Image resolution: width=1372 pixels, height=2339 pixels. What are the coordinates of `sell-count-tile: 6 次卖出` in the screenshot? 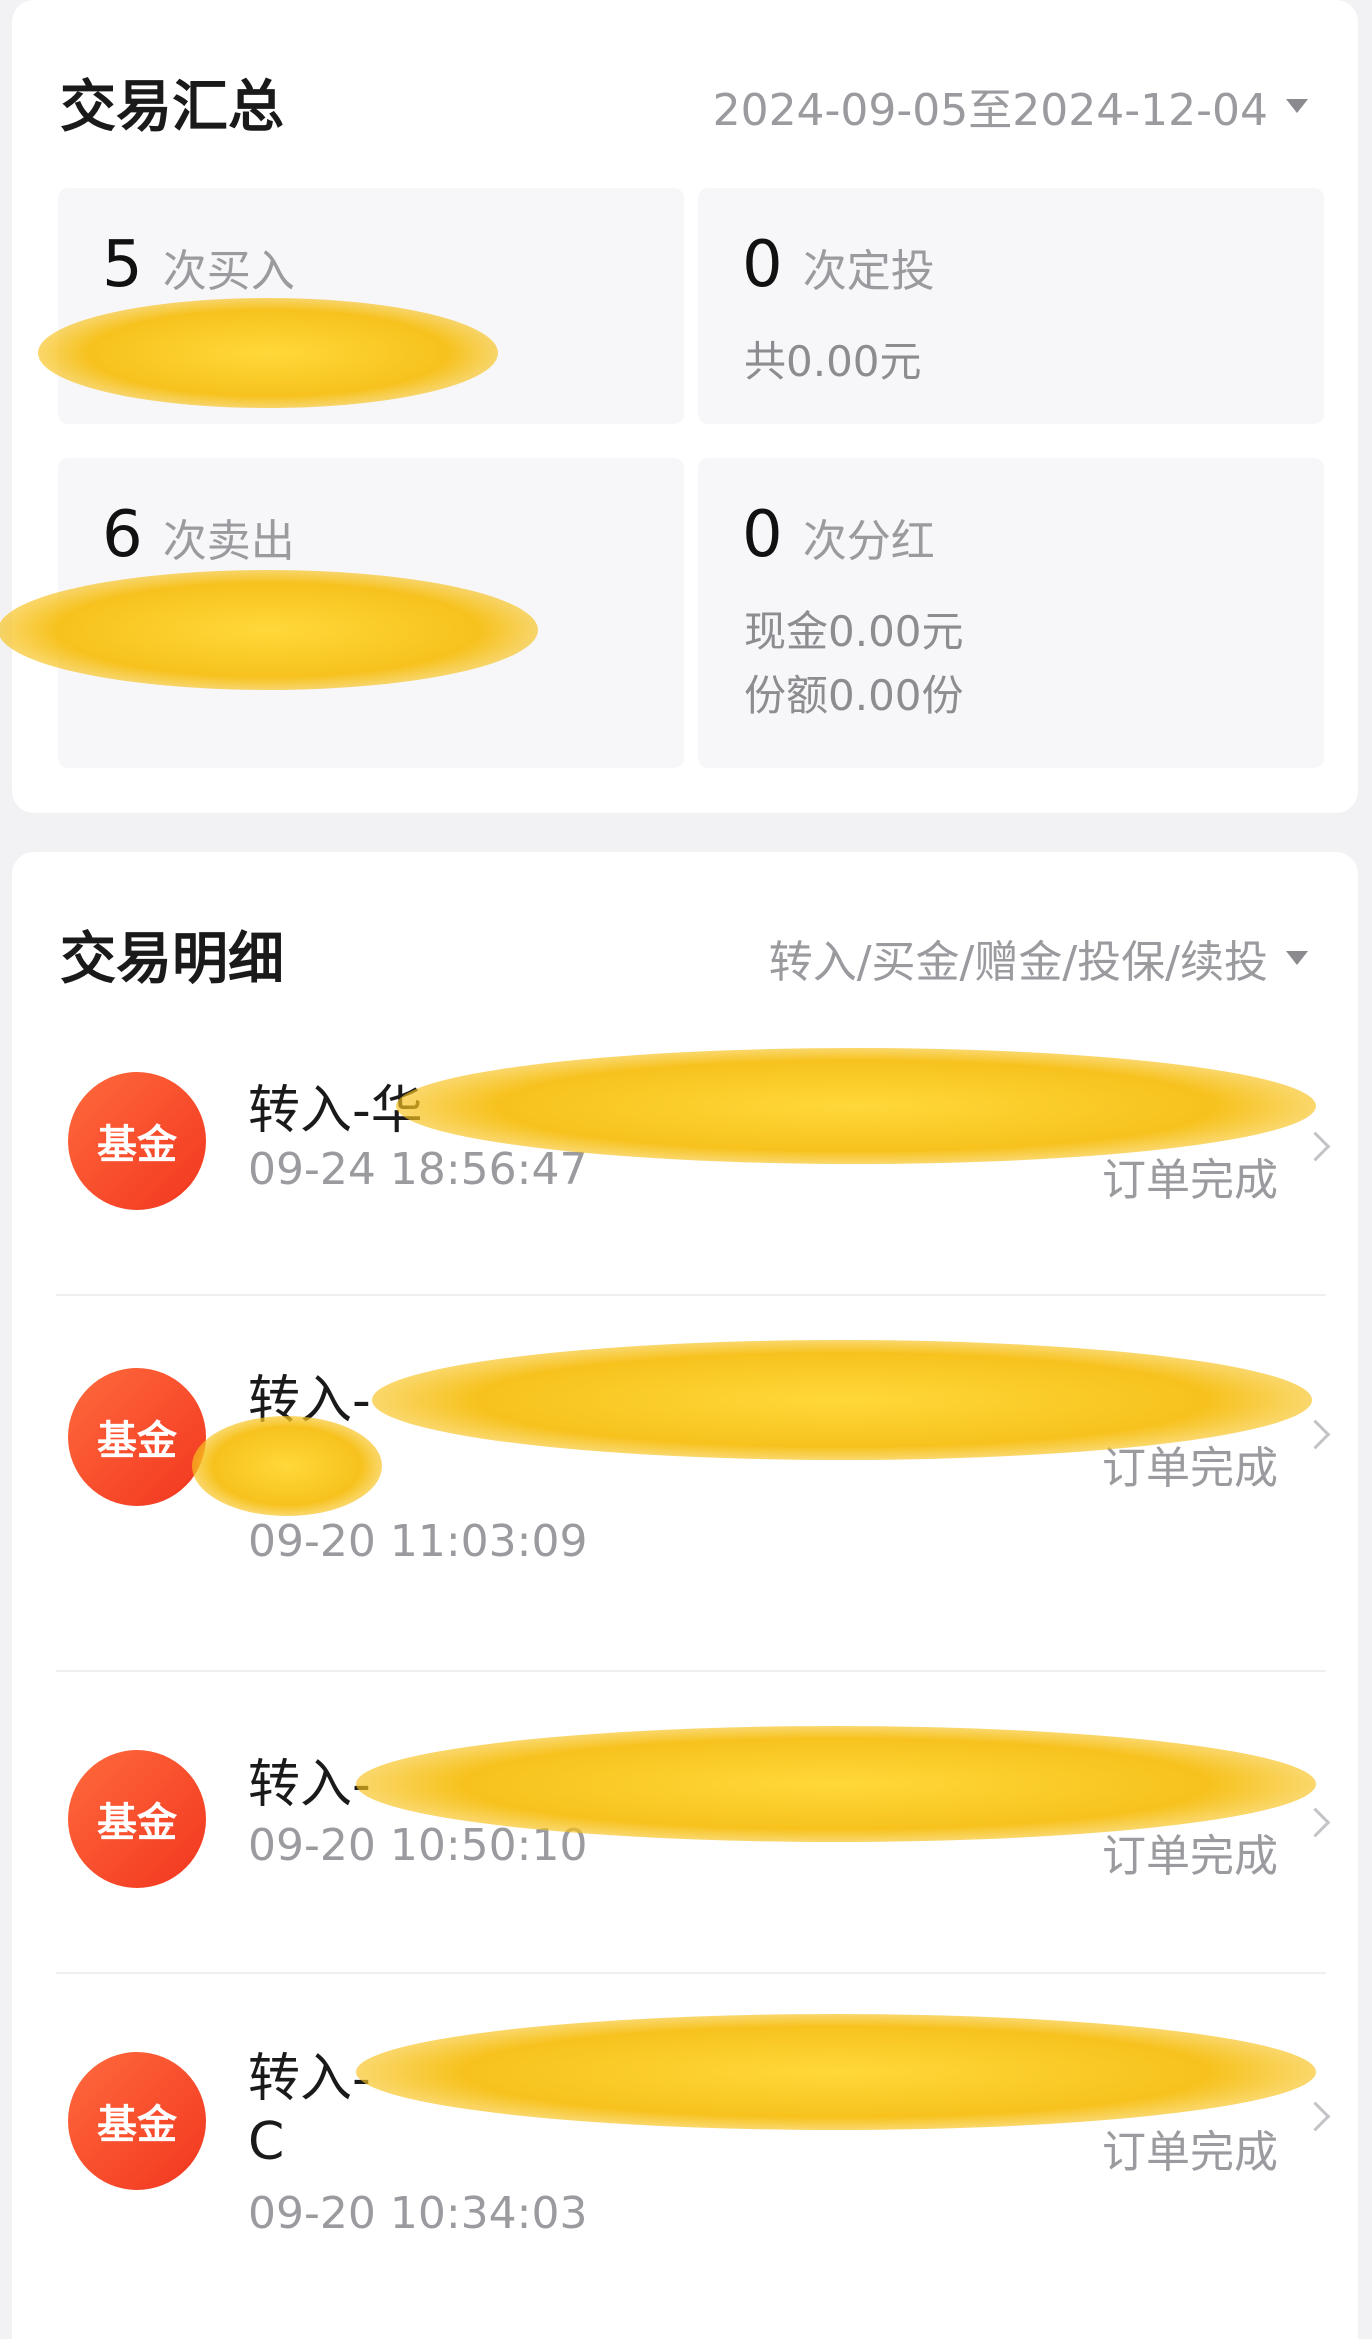 It's located at (342, 613).